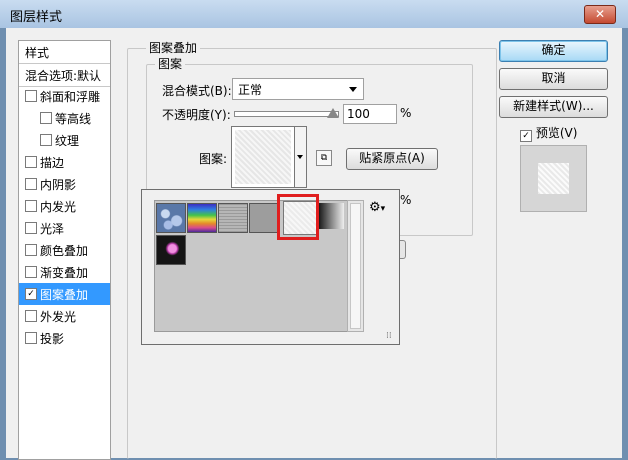 This screenshot has height=460, width=628. I want to click on style-item-label: 描边, so click(52, 163).